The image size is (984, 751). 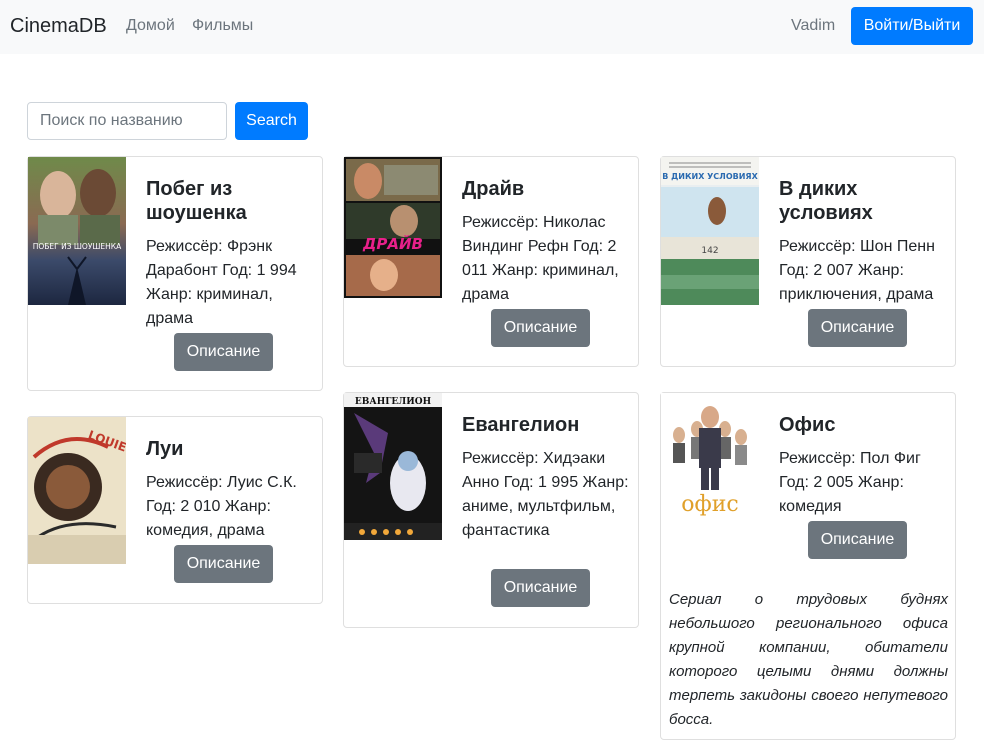 I want to click on movie-title: Луи, so click(x=165, y=449).